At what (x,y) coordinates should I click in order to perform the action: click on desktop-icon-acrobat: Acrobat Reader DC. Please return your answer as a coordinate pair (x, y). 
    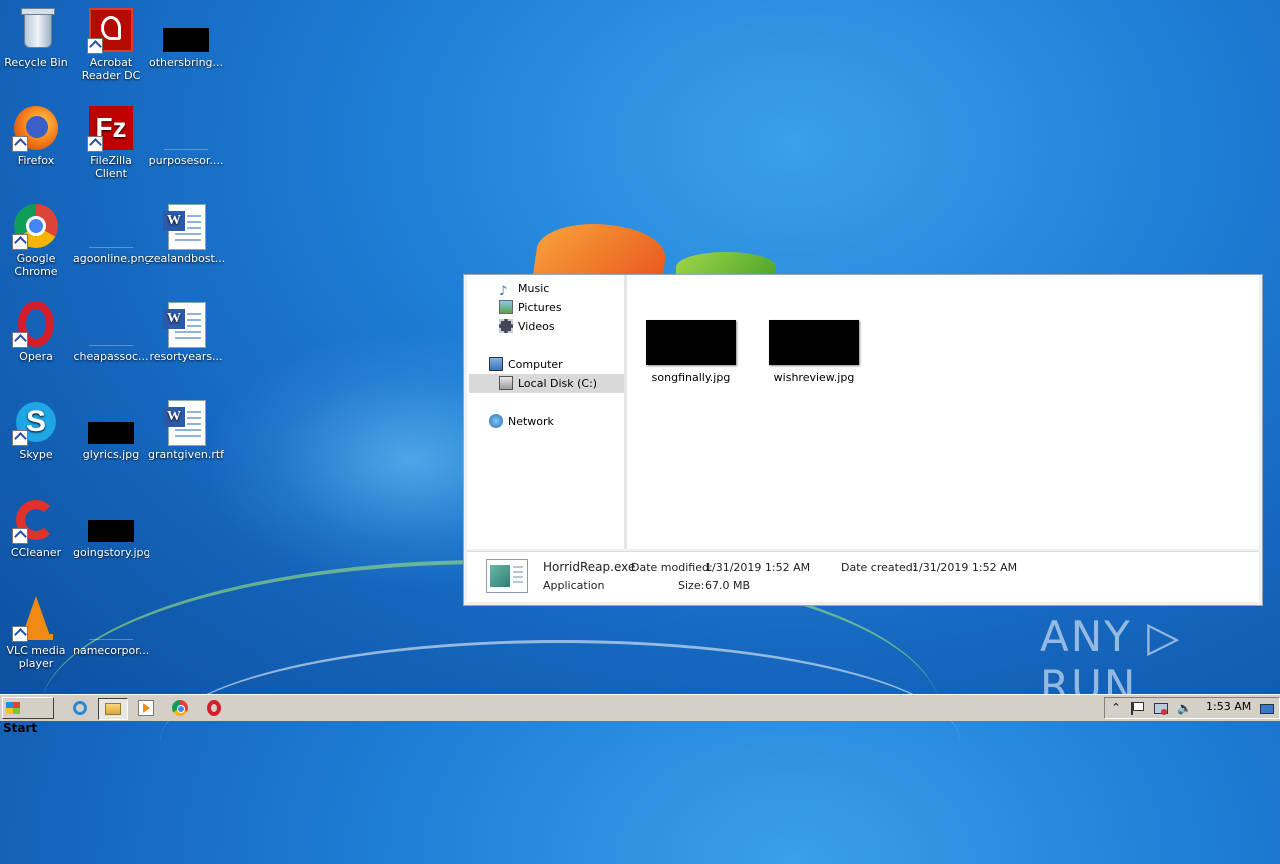
    Looking at the image, I should click on (111, 44).